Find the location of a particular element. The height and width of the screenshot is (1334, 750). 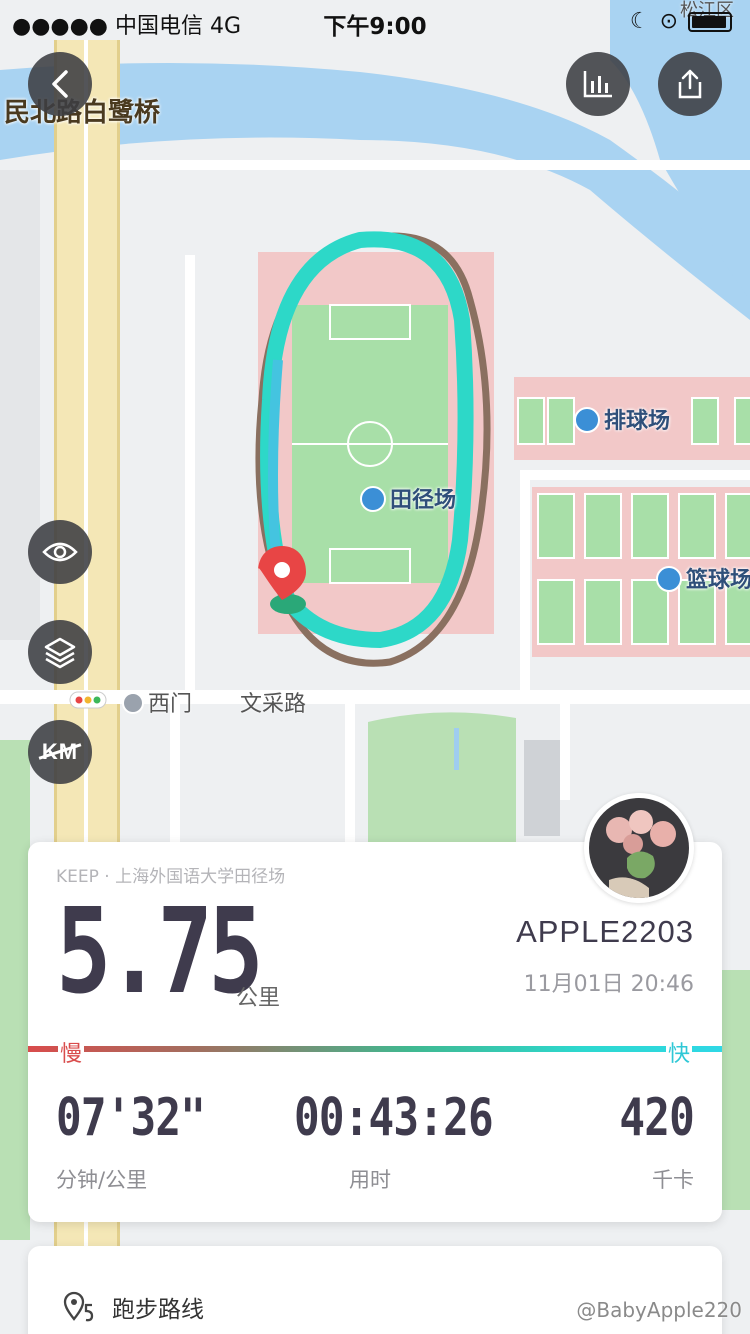

volleyball-poi-icon is located at coordinates (587, 420).